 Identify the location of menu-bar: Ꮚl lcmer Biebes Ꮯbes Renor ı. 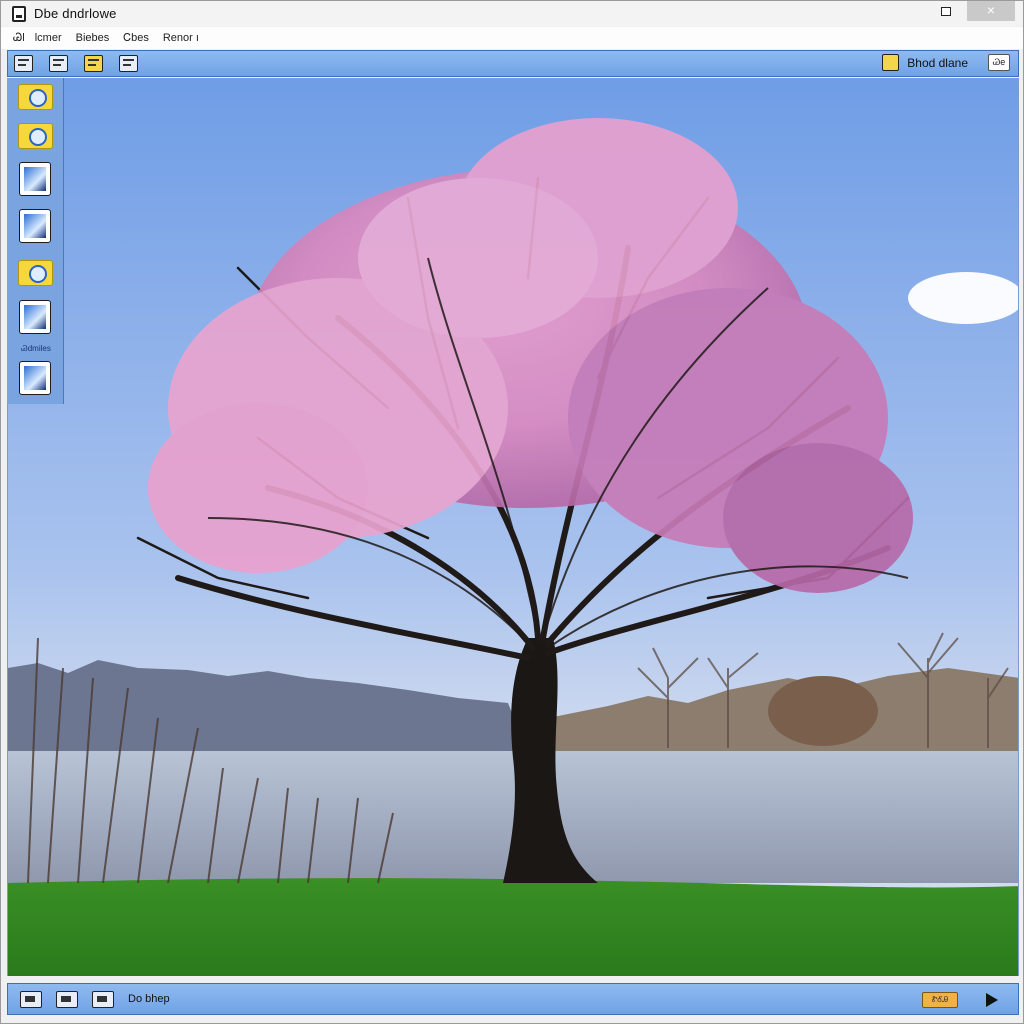
(512, 38).